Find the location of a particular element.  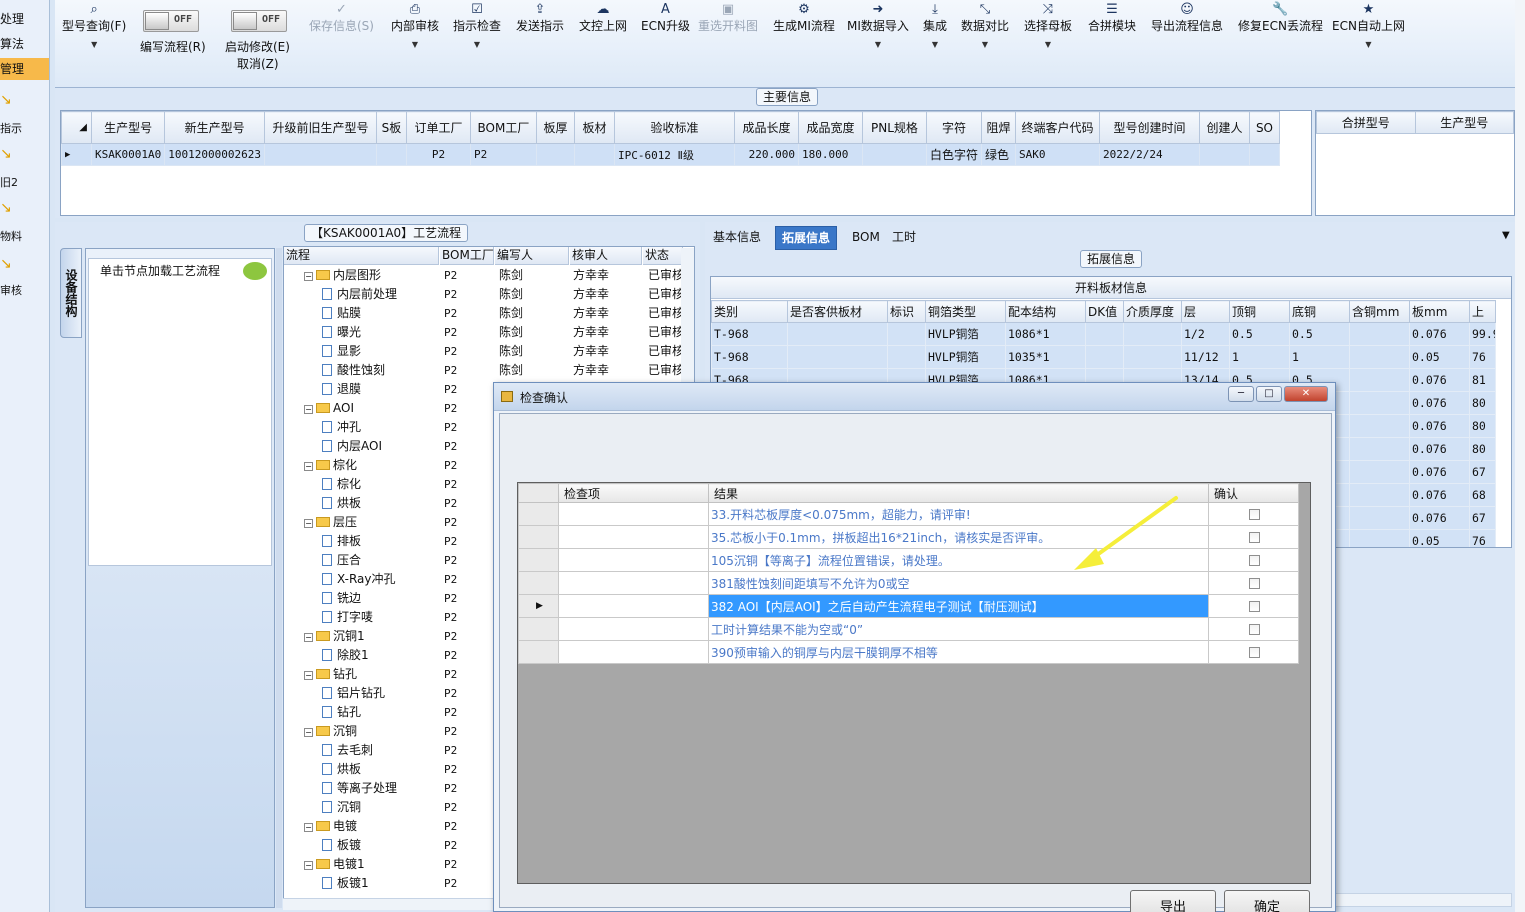

col-header: 成品宽度 is located at coordinates (830, 127).